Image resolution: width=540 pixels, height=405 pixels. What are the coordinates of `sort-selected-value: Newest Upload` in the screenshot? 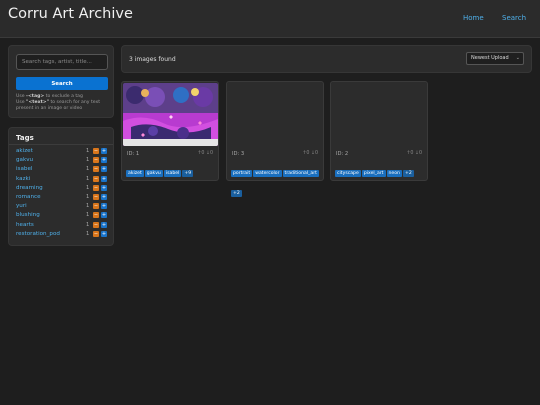 It's located at (490, 58).